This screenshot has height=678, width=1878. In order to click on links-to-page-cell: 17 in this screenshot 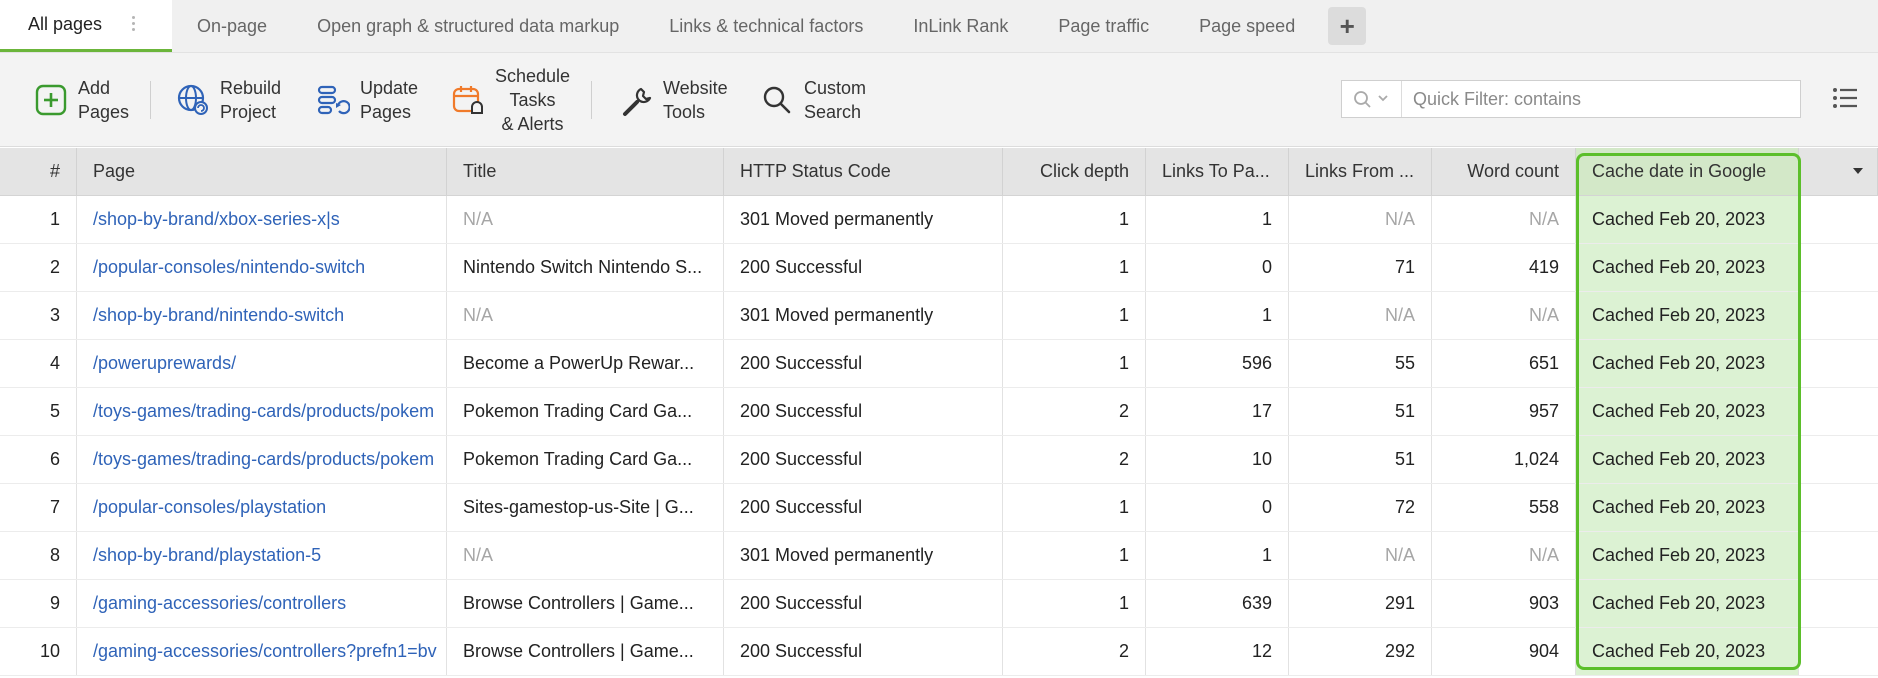, I will do `click(1217, 411)`.